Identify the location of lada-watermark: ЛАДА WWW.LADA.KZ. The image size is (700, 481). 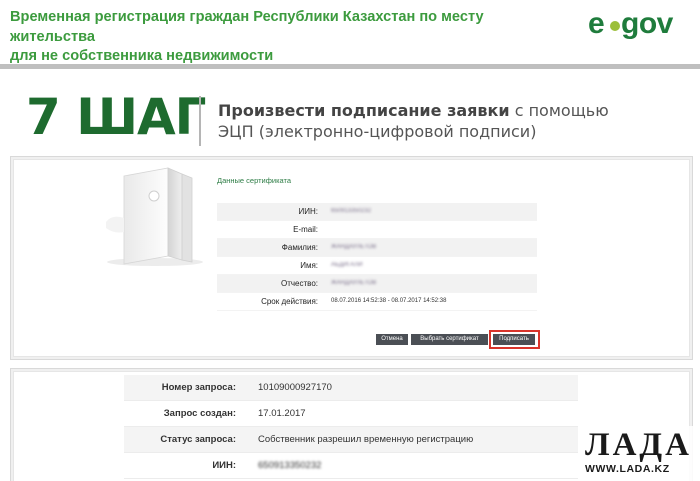
(639, 453).